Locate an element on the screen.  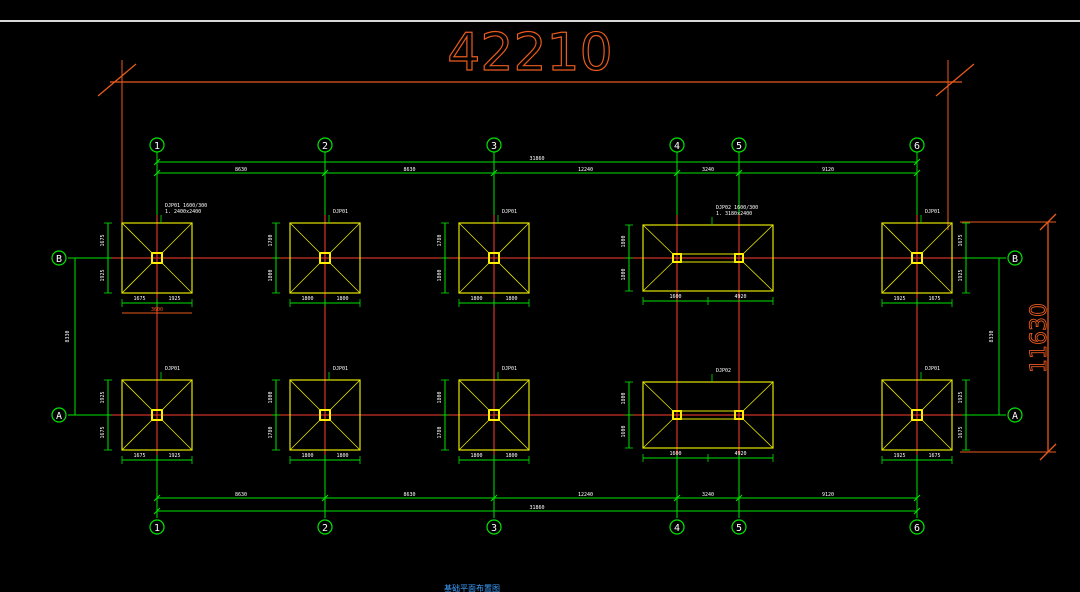
grid-bubble-6-top: 6 is located at coordinates (917, 145).